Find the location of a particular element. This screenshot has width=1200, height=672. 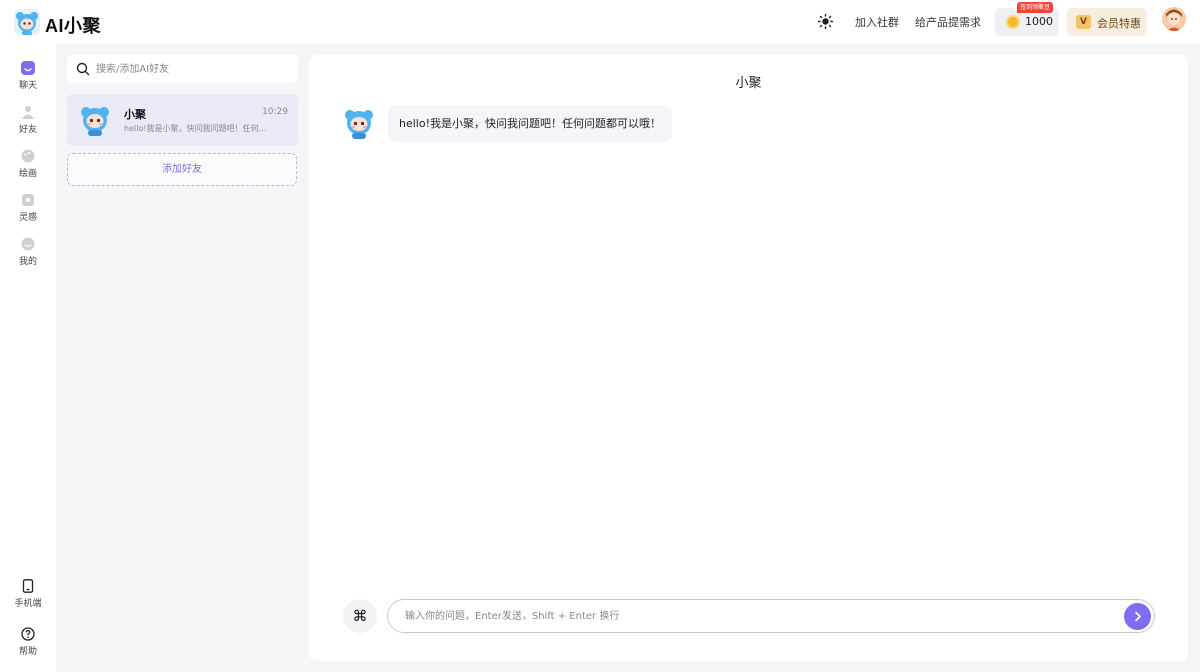

search-icon is located at coordinates (83, 69).